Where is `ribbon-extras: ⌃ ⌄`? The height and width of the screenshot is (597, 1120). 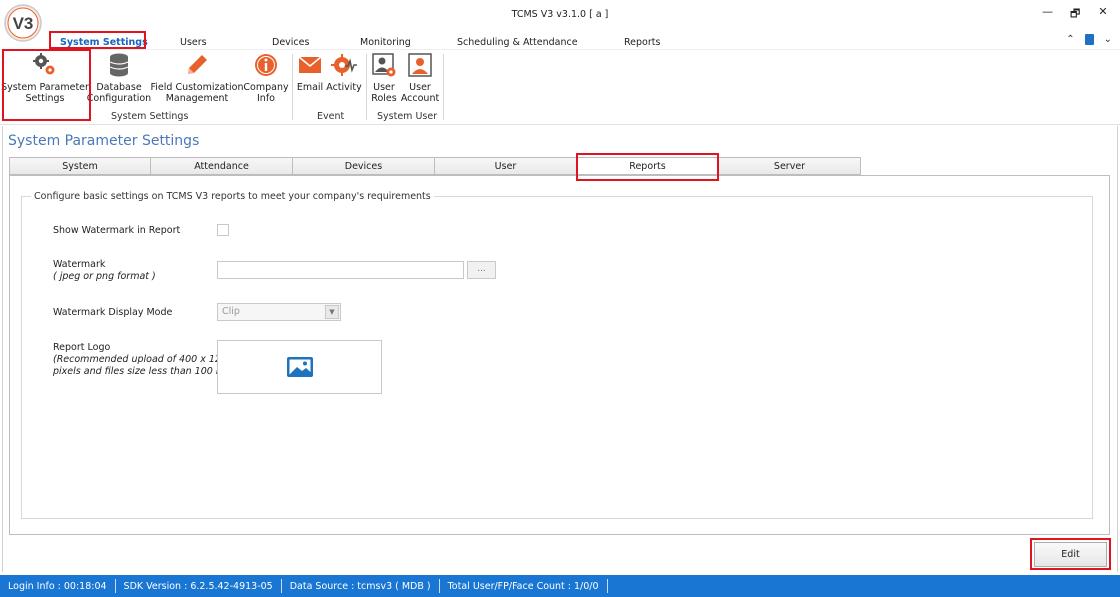
ribbon-extras: ⌃ ⌄ is located at coordinates (1089, 39).